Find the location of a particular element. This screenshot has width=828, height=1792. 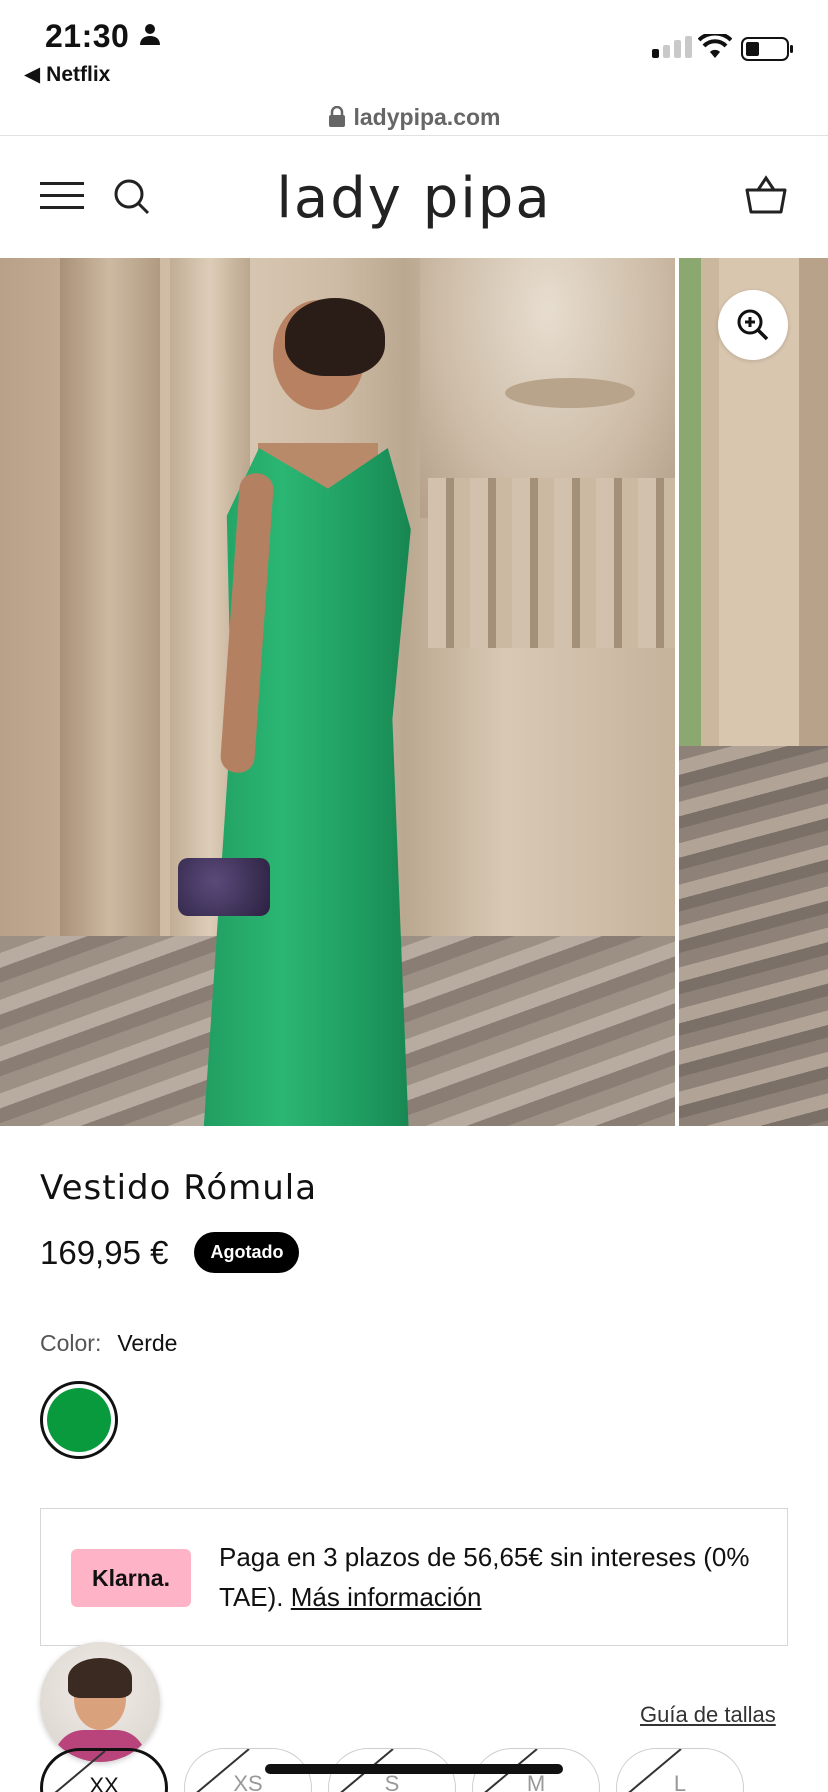

color-selection-label: Color: Verde is located at coordinates (108, 1343).